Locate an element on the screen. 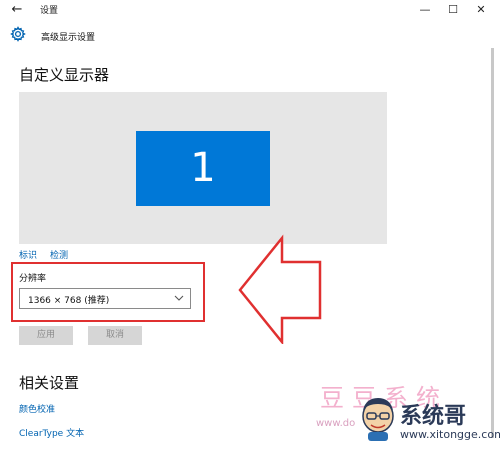  gear-icon is located at coordinates (18, 34).